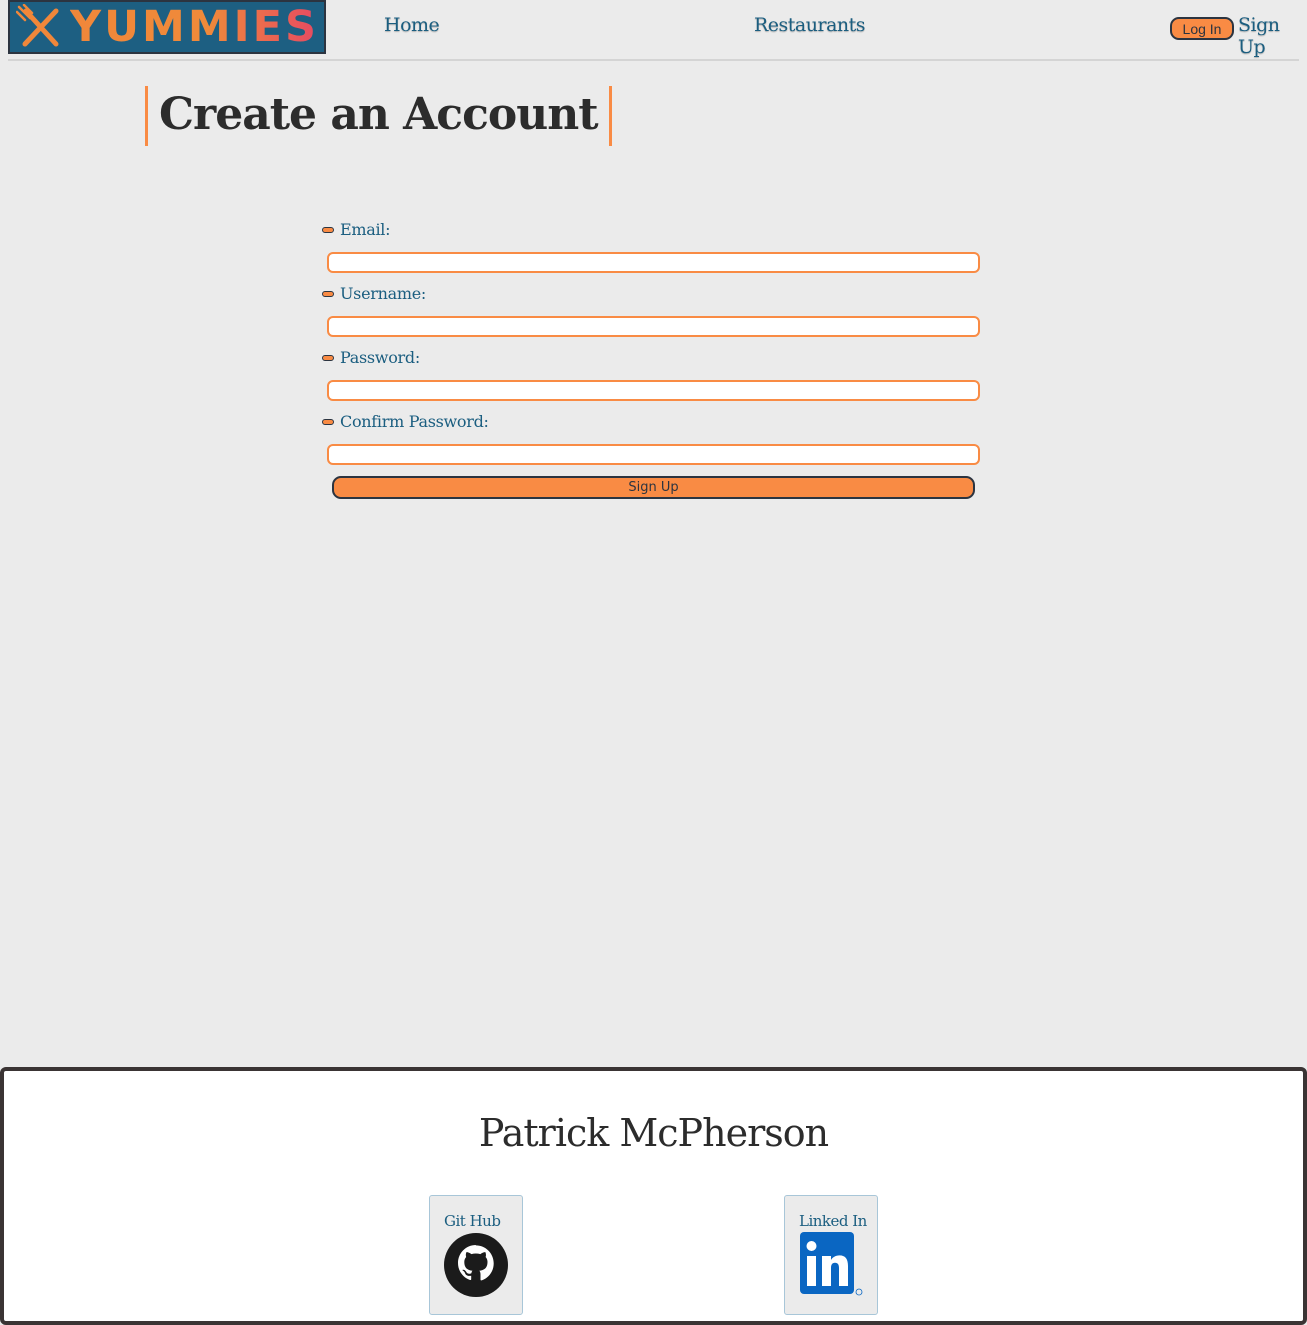  What do you see at coordinates (1272, 36) in the screenshot?
I see `nav-signup-link: Sign Up` at bounding box center [1272, 36].